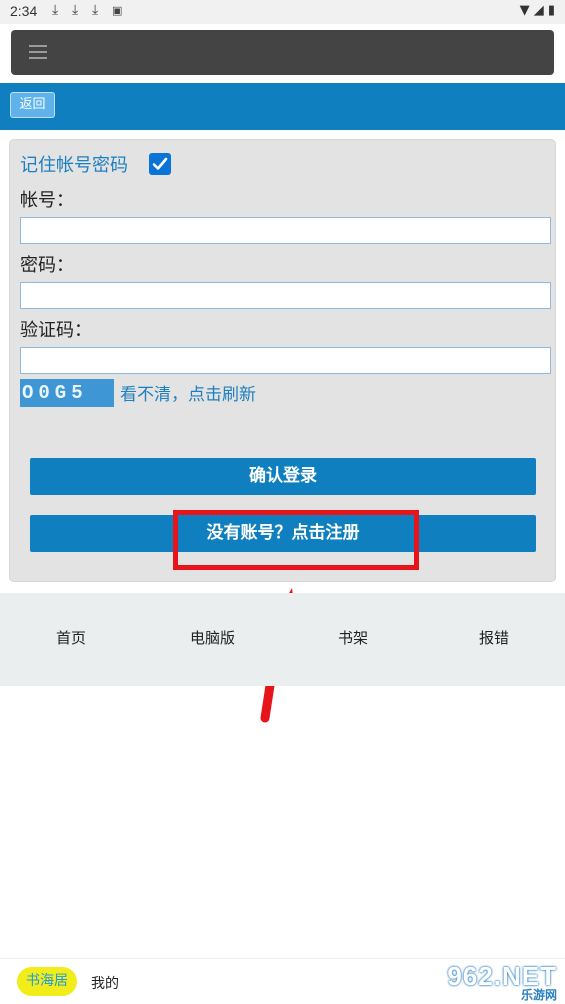 The image size is (565, 1004). I want to click on annotation-highlight-box, so click(296, 540).